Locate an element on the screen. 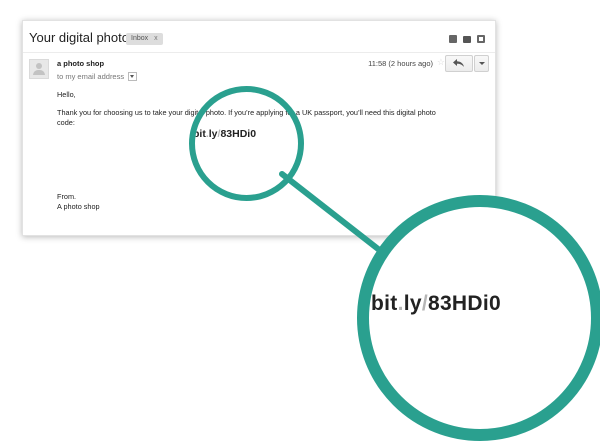 This screenshot has height=441, width=600. photo-code-magnified: bit.ly/83HDi0 is located at coordinates (436, 304).